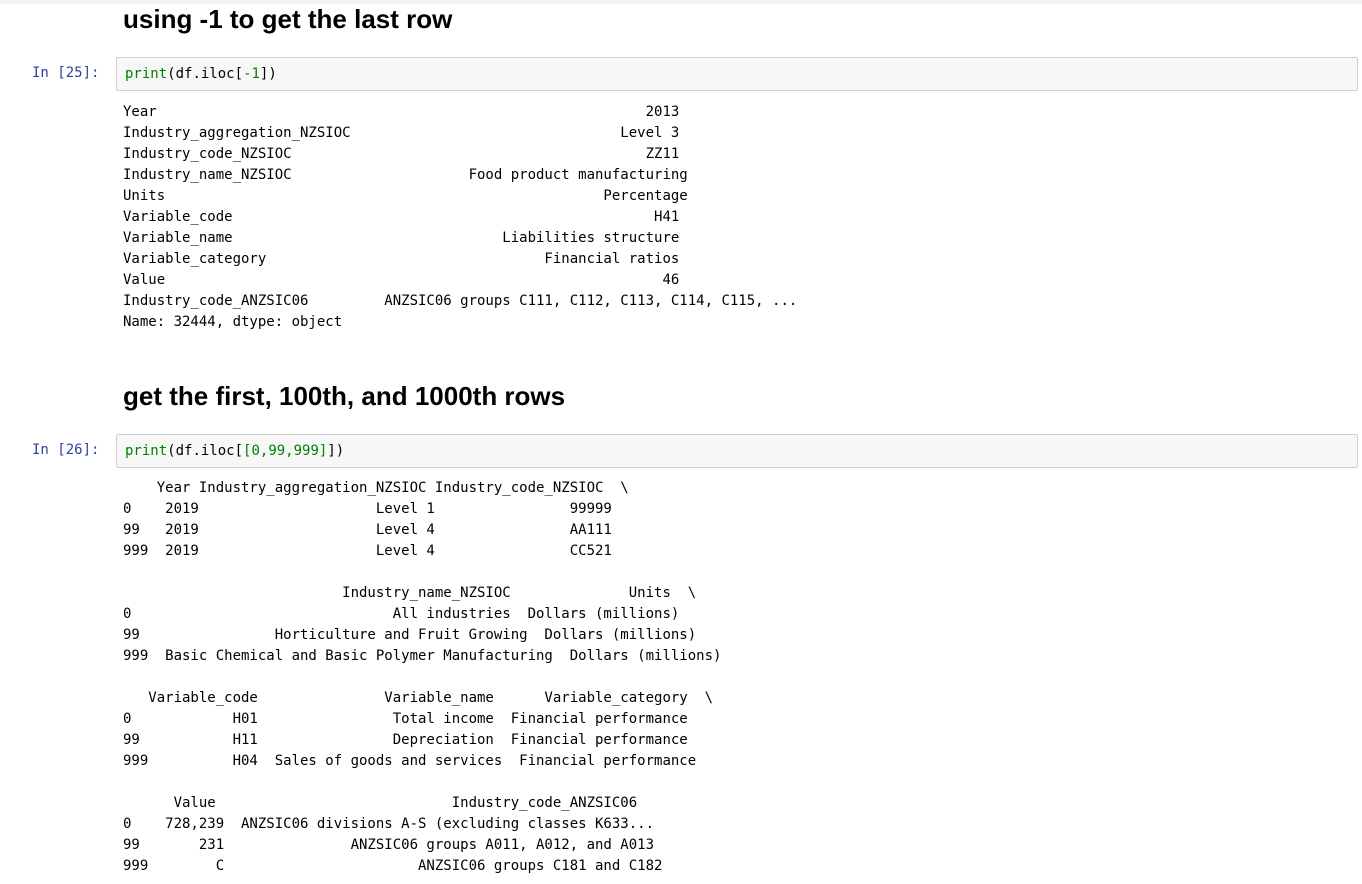 The height and width of the screenshot is (884, 1362). I want to click on output-line: 0 All industries Dollars (millions), so click(401, 614).